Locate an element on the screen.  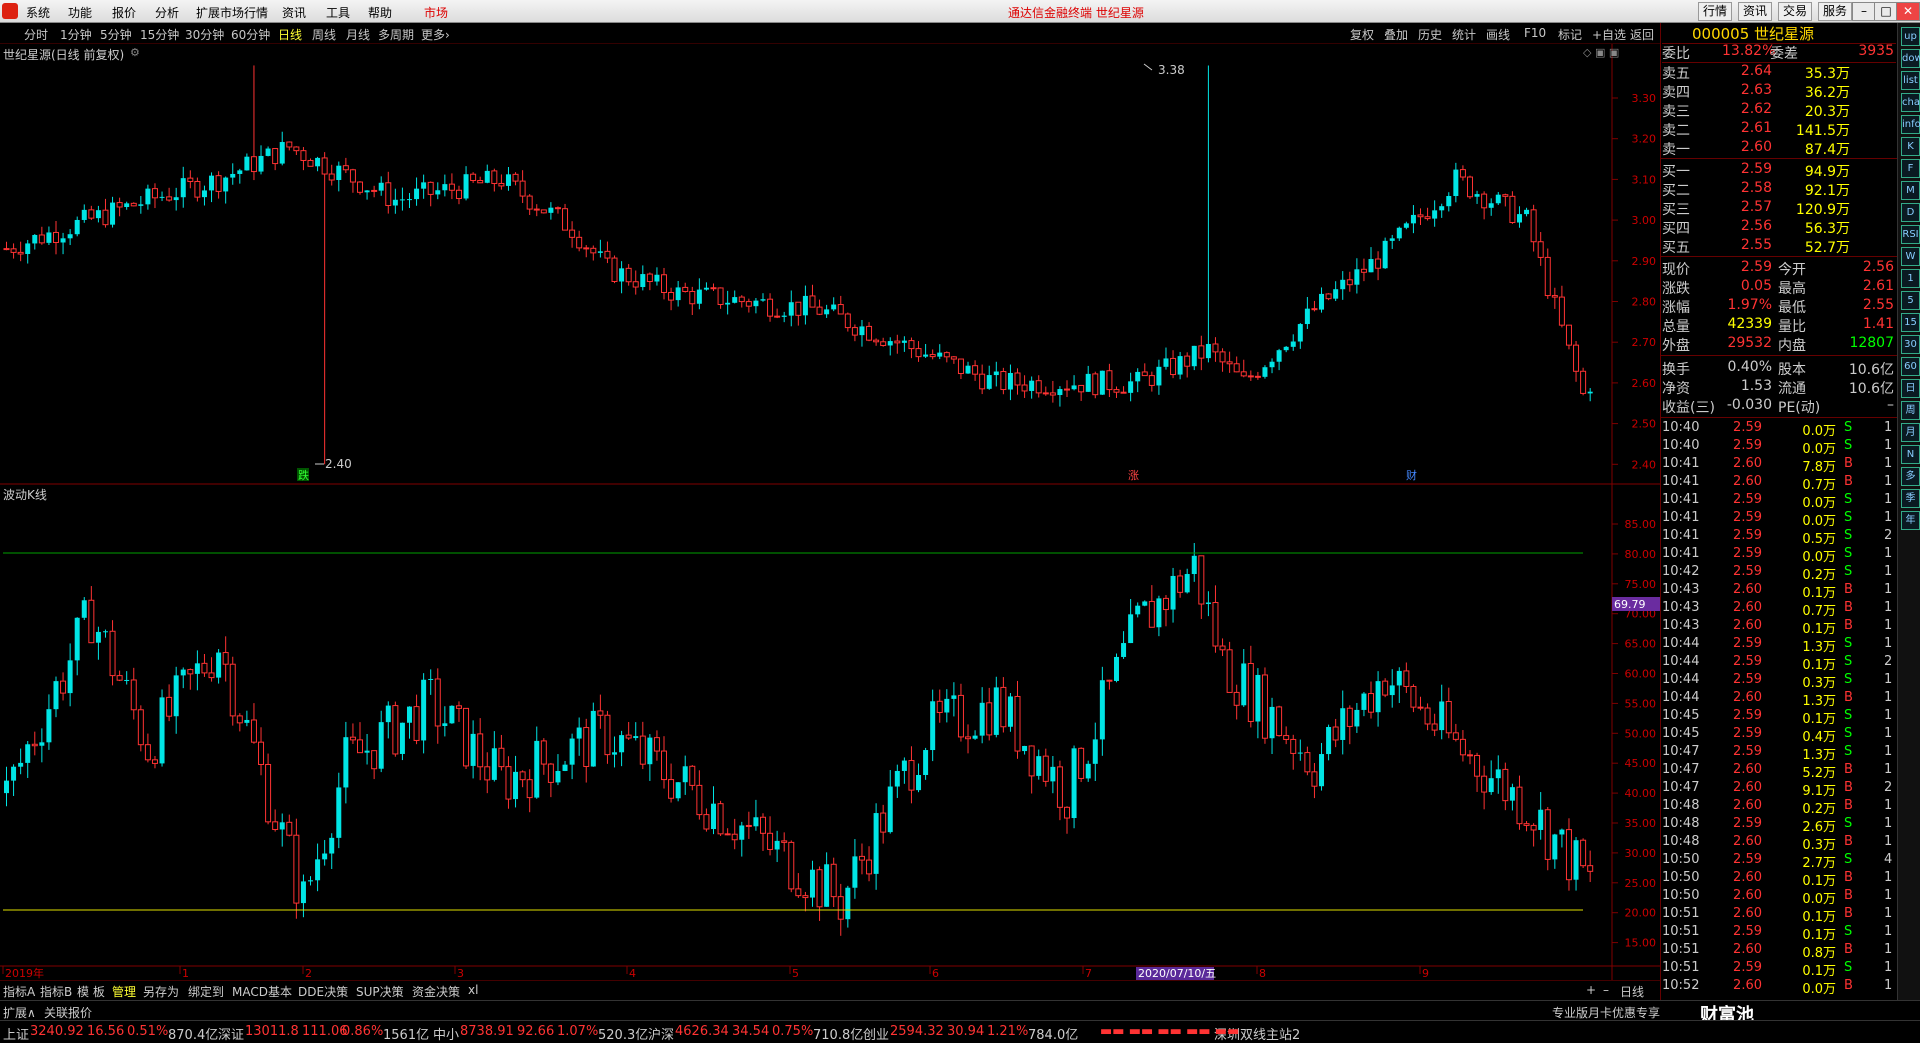
side-N-icon: N is located at coordinates (1910, 454).